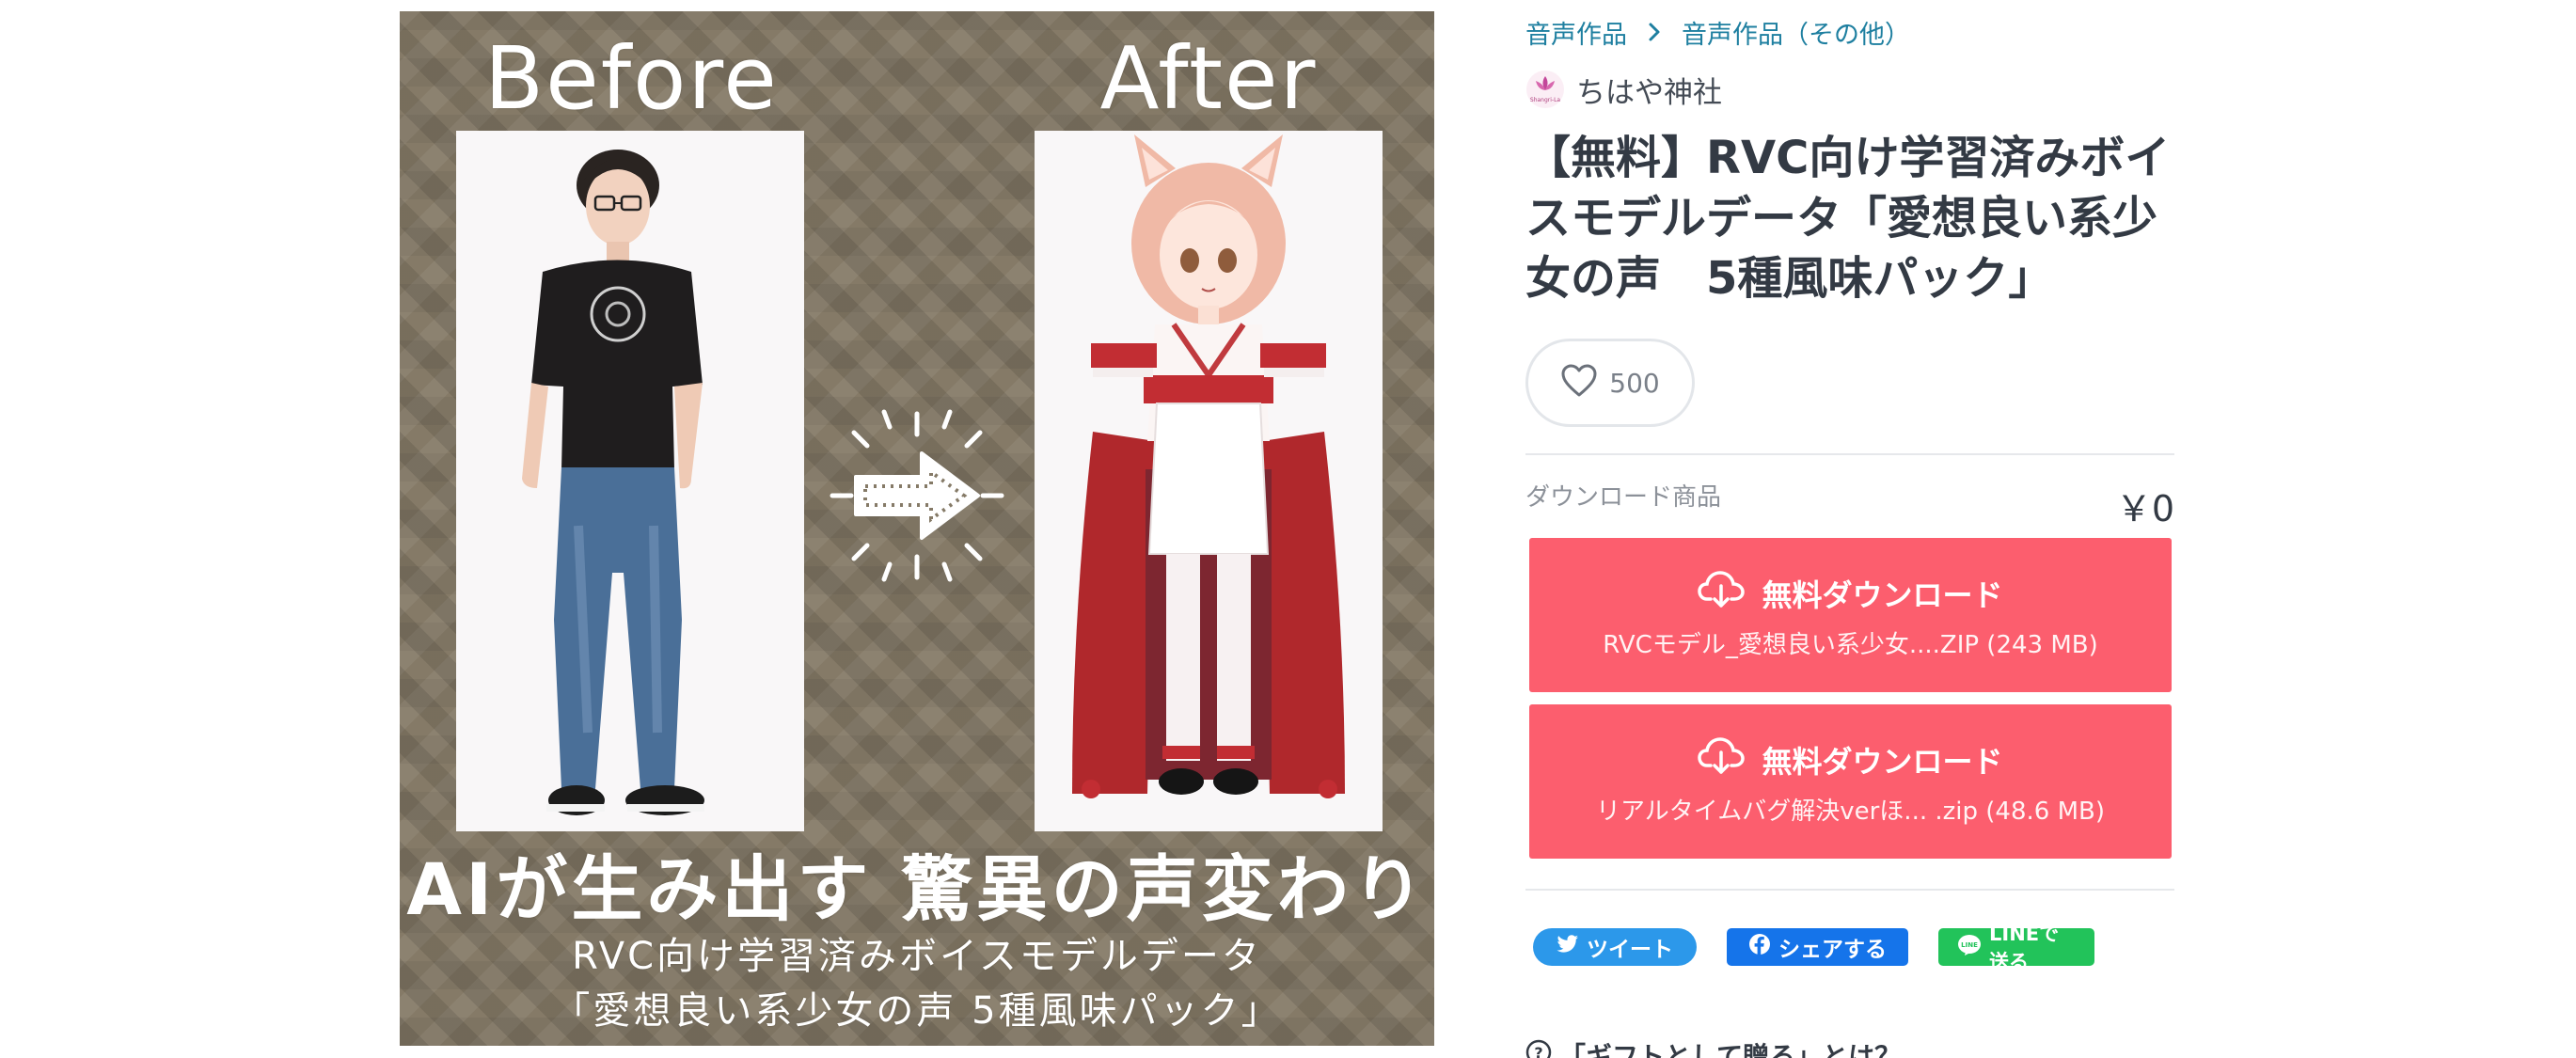 The image size is (2576, 1058). I want to click on tweet-label: ツイート, so click(1630, 950).